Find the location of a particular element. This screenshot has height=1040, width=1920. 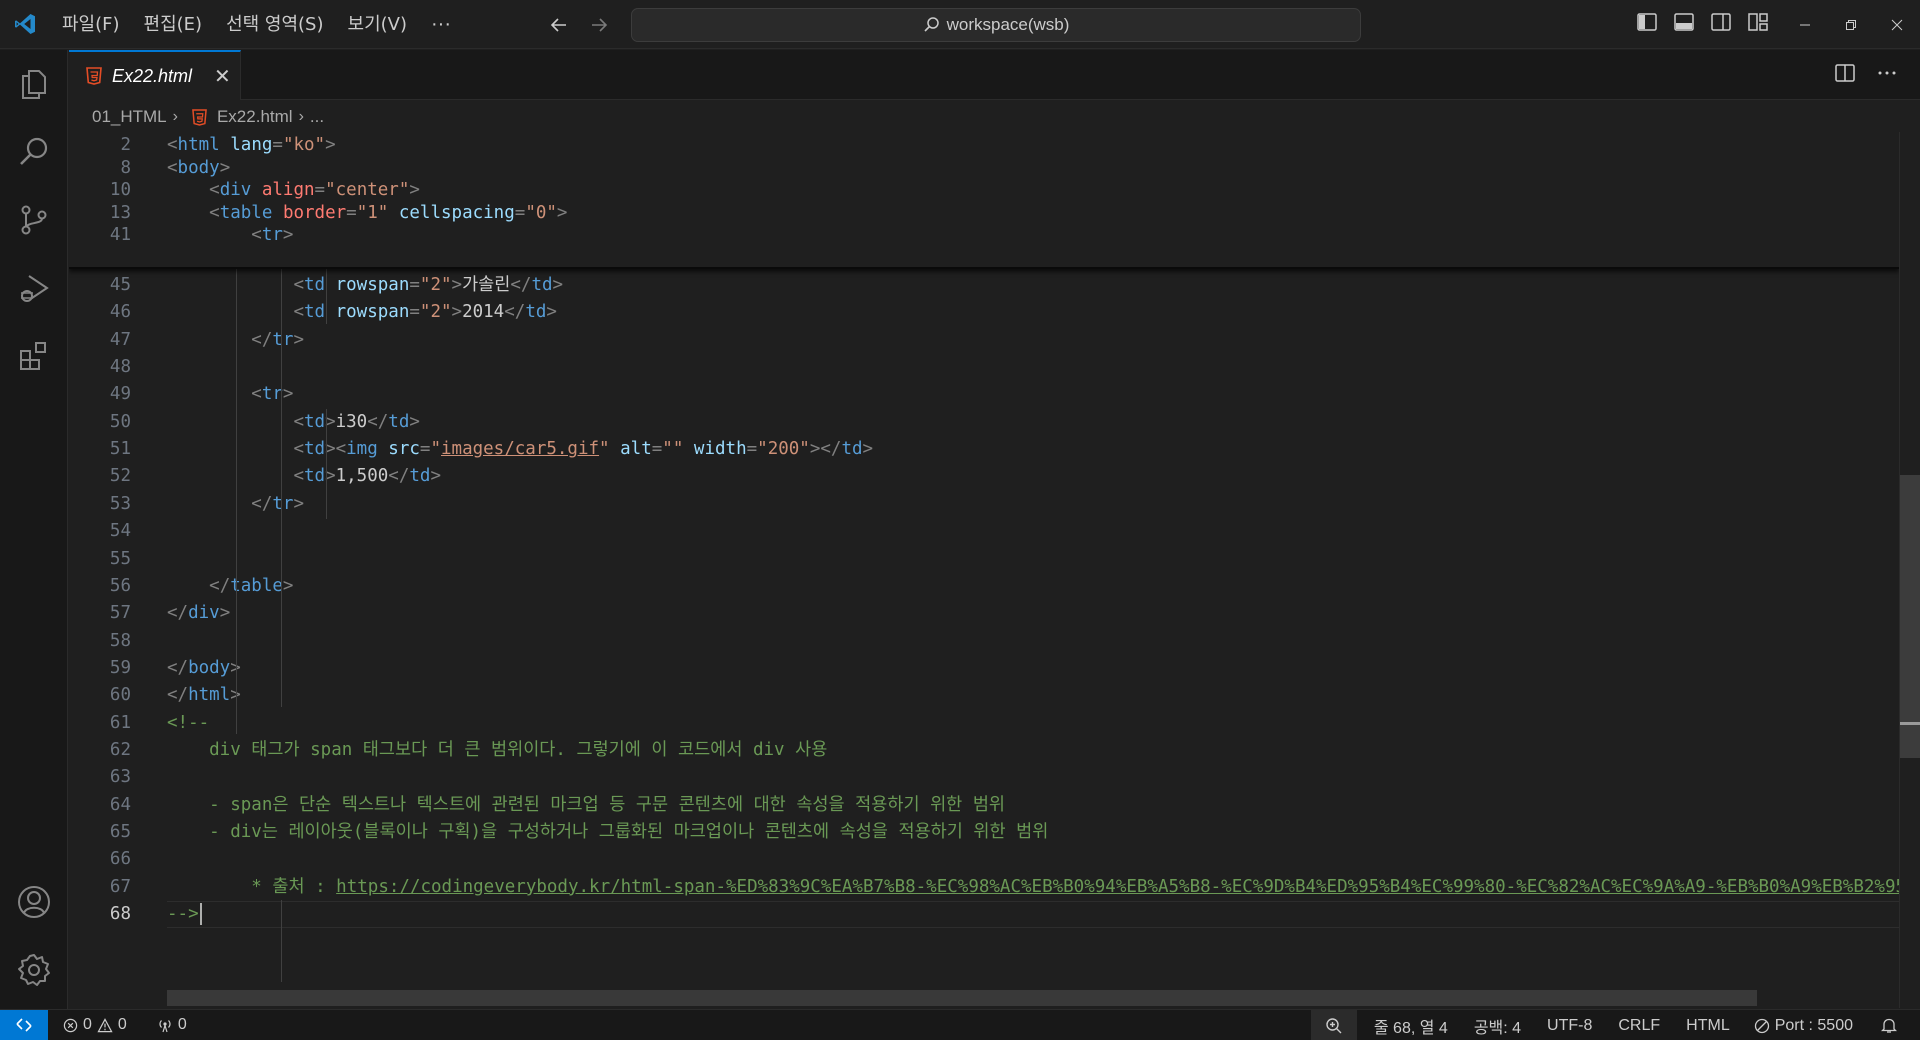

code-line: 54 is located at coordinates (984, 531).